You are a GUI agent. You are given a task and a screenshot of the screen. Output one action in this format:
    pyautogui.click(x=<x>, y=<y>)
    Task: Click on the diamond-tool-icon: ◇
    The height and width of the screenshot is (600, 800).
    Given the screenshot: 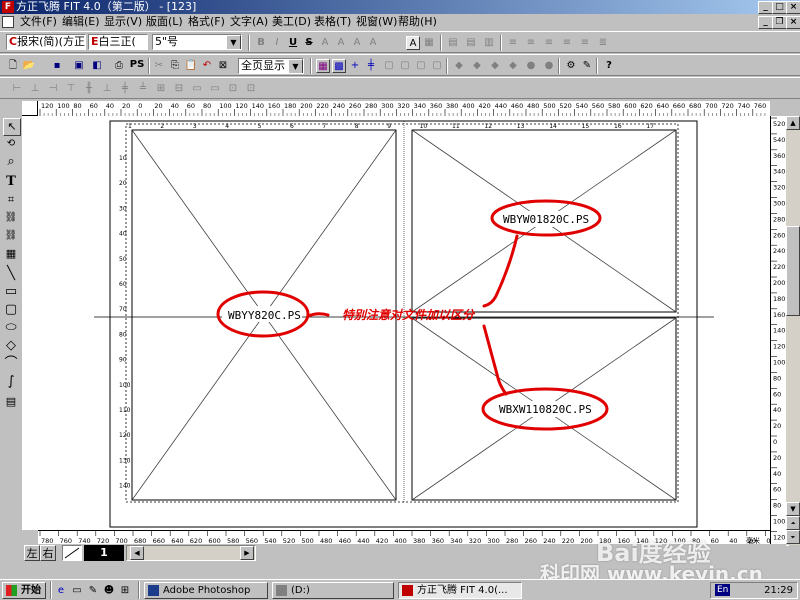 What is the action you would take?
    pyautogui.click(x=11, y=346)
    